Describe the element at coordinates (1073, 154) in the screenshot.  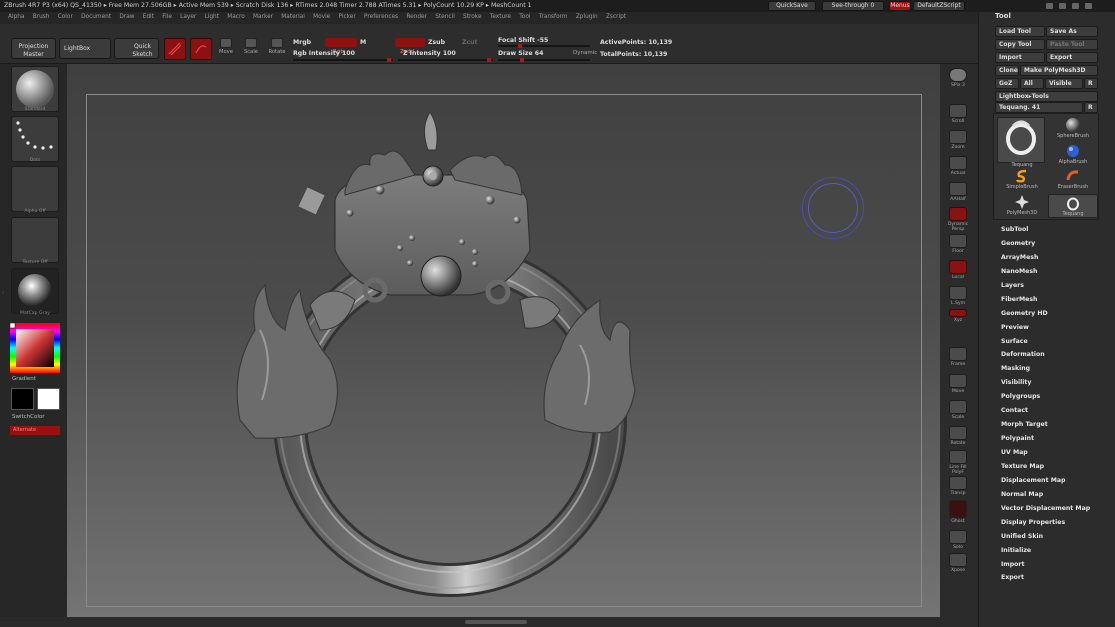
I see `tool-thumb-alphabrush: AlphaBrush` at that location.